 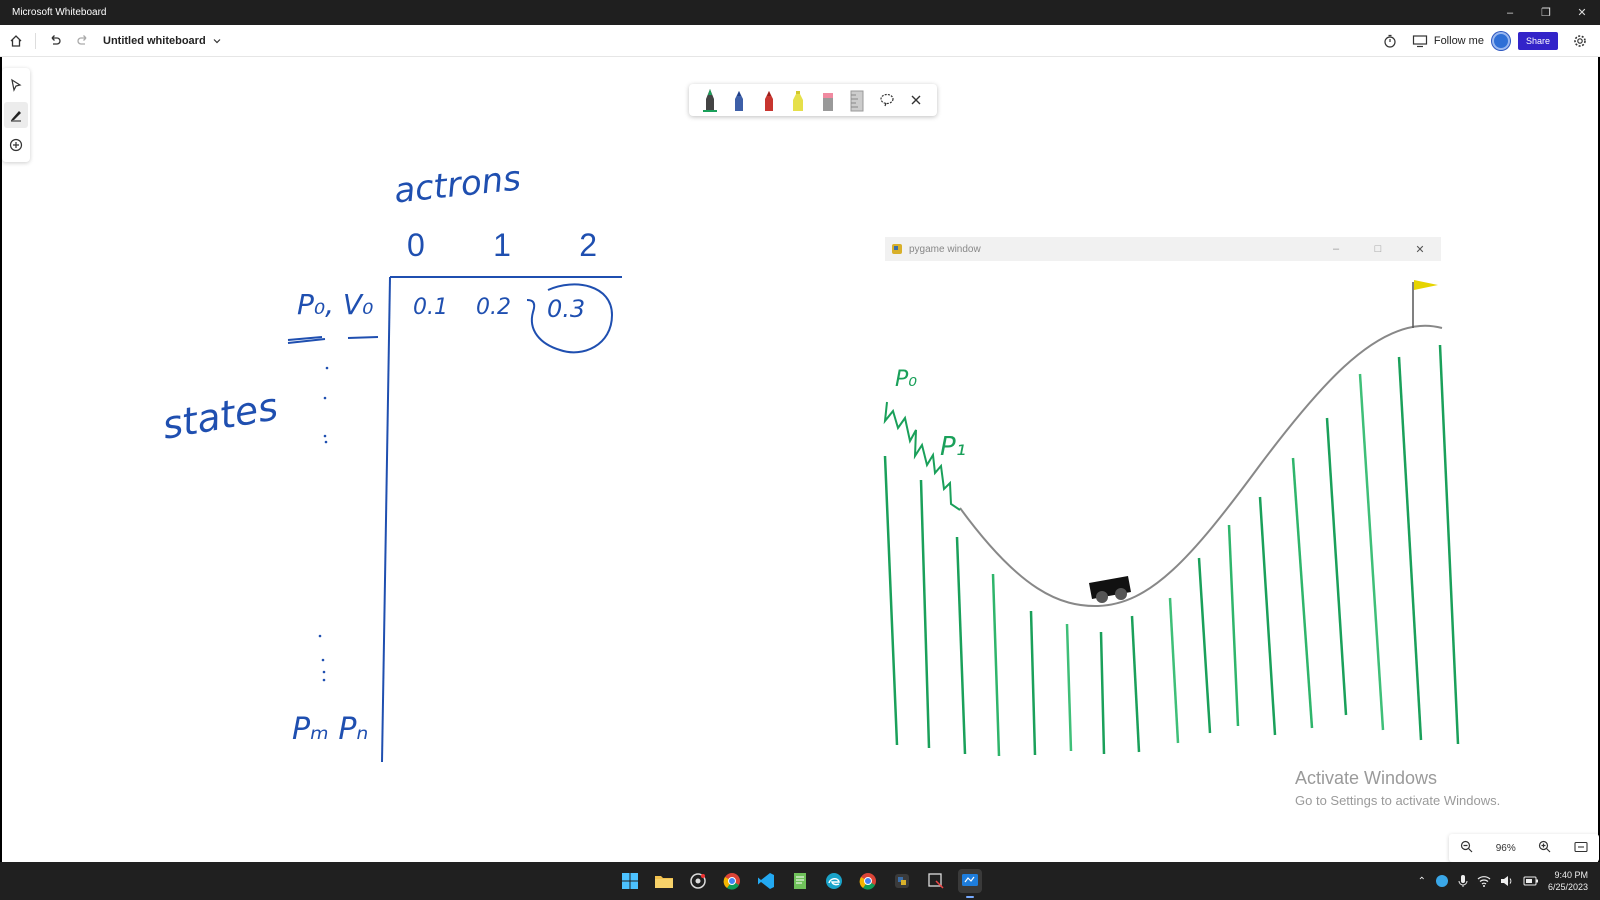 What do you see at coordinates (1201, 466) in the screenshot?
I see `mountain-curve` at bounding box center [1201, 466].